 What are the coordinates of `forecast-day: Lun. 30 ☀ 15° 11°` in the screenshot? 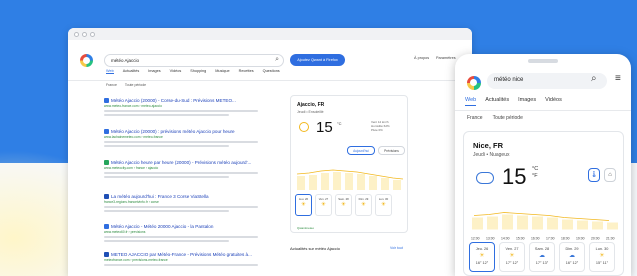 It's located at (602, 257).